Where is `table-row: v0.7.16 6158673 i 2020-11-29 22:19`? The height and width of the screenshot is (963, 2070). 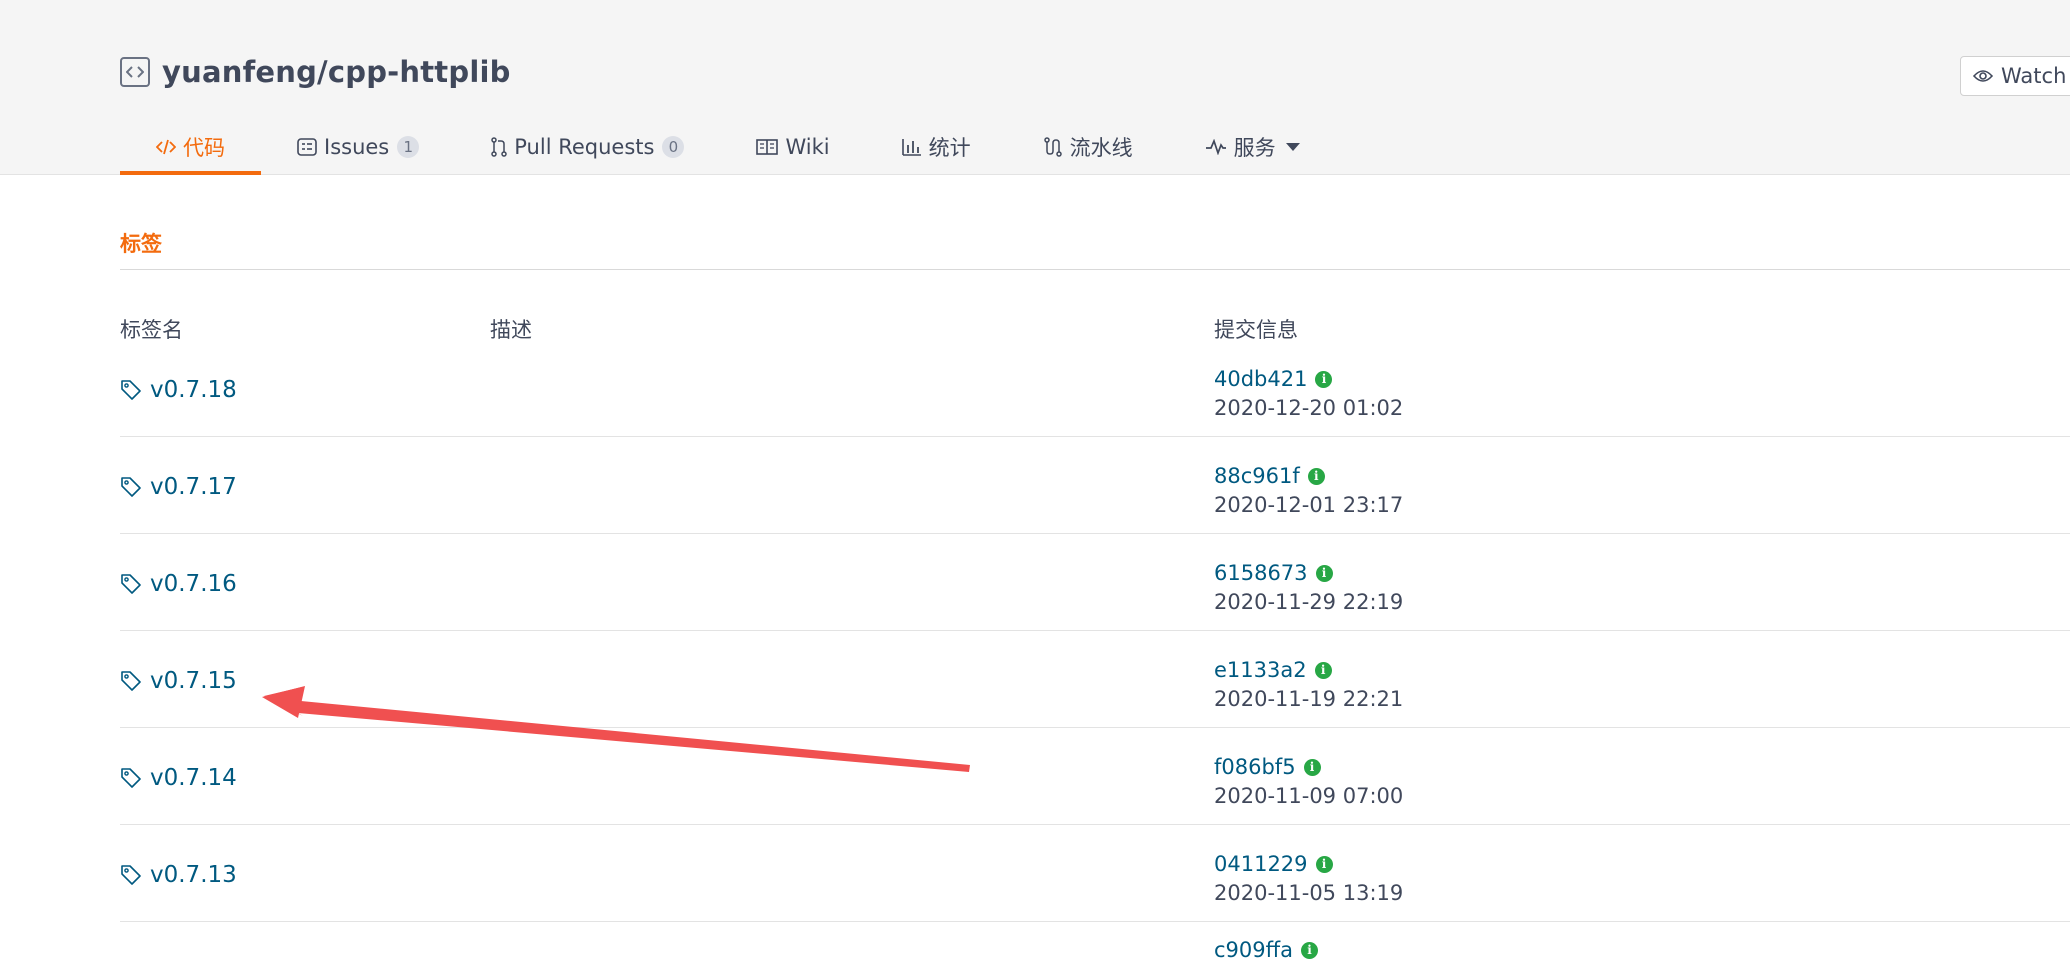 table-row: v0.7.16 6158673 i 2020-11-29 22:19 is located at coordinates (1095, 582).